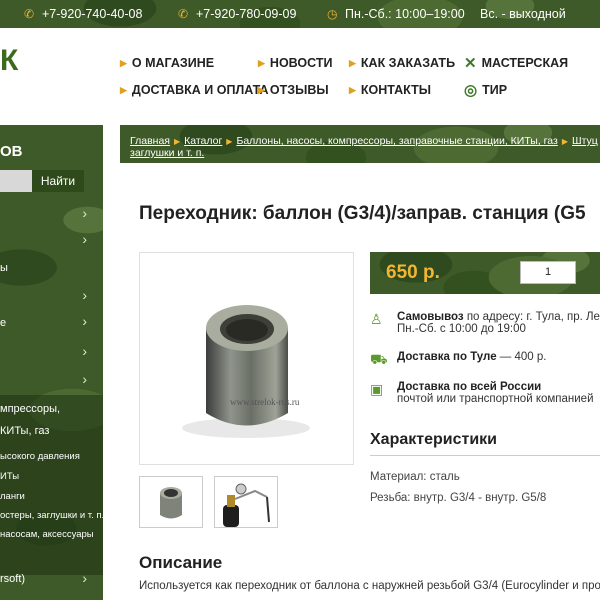 Image resolution: width=600 pixels, height=600 pixels. Describe the element at coordinates (246, 358) in the screenshot. I see `product-image: www.strelok-rus.ru` at that location.